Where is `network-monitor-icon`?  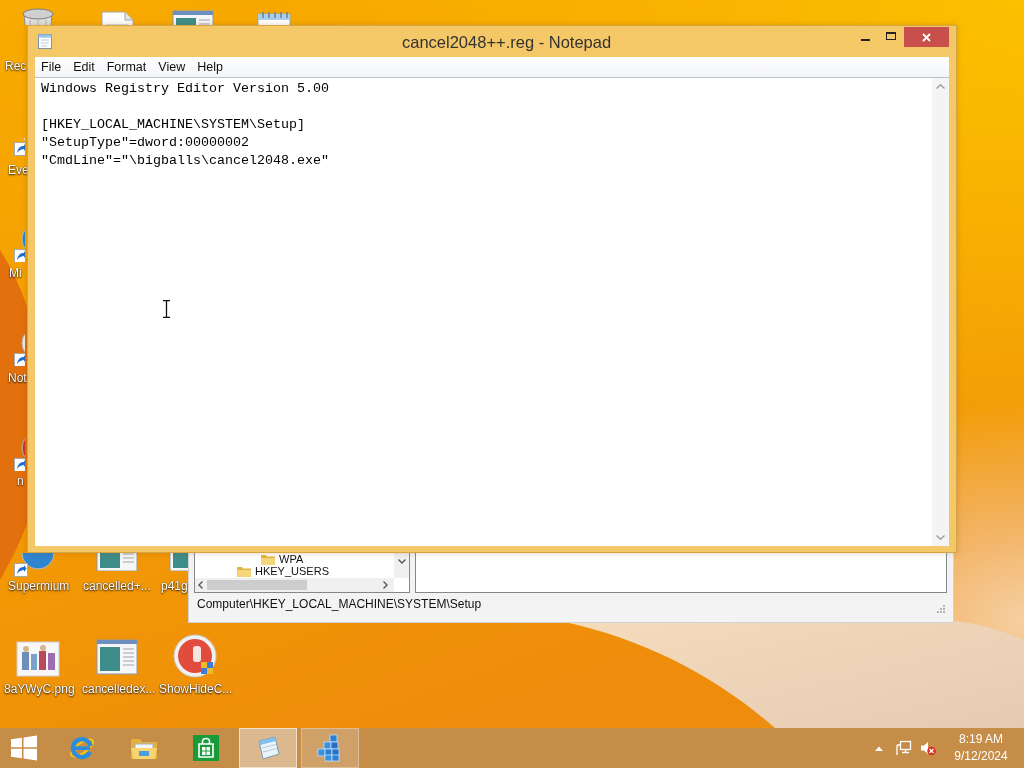
network-monitor-icon is located at coordinates (904, 748).